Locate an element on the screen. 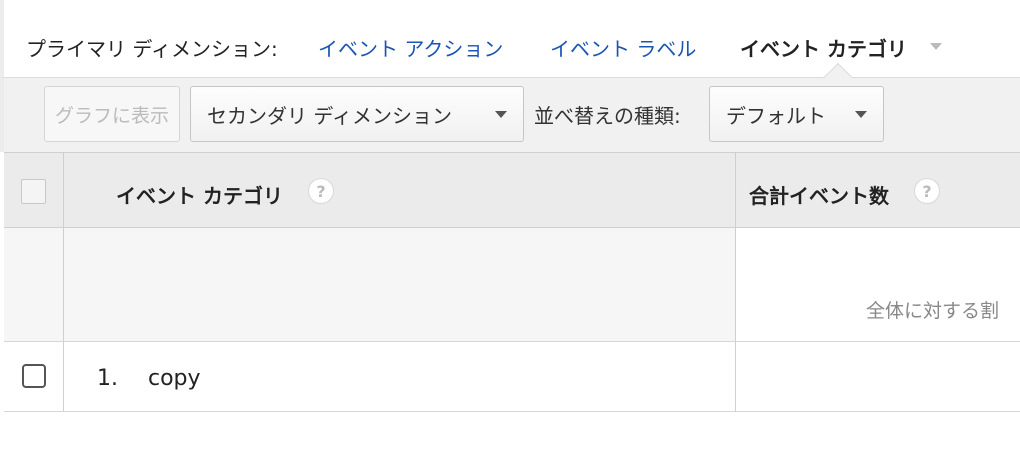 The width and height of the screenshot is (1020, 460). summary-checkbox-cell is located at coordinates (34, 284).